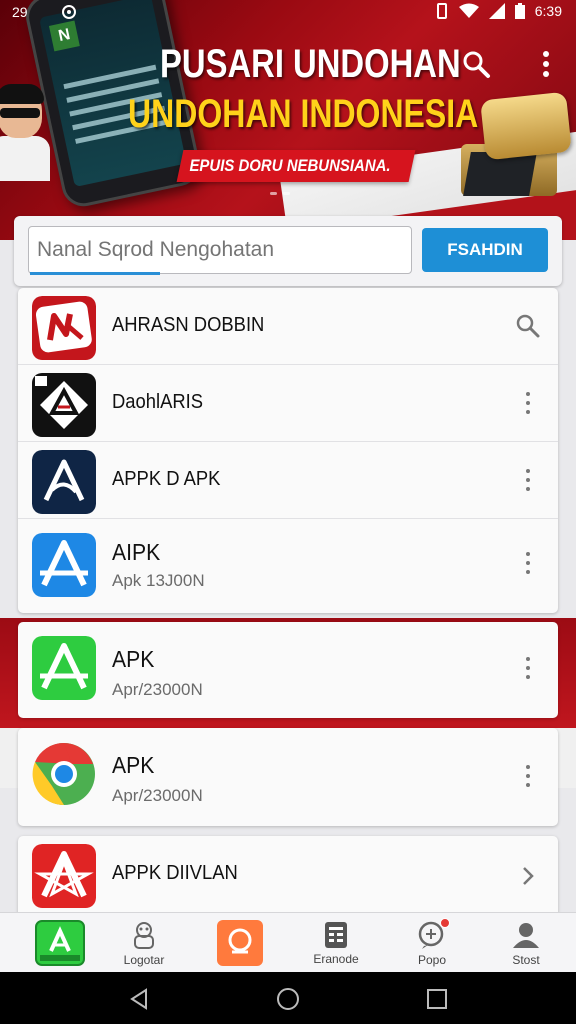  What do you see at coordinates (528, 876) in the screenshot?
I see `chevron-right-icon` at bounding box center [528, 876].